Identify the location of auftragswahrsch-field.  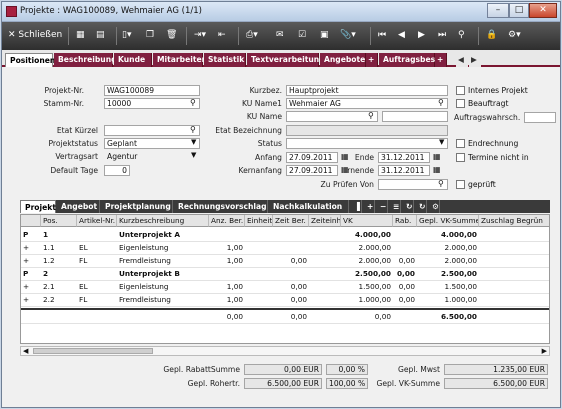
(540, 117).